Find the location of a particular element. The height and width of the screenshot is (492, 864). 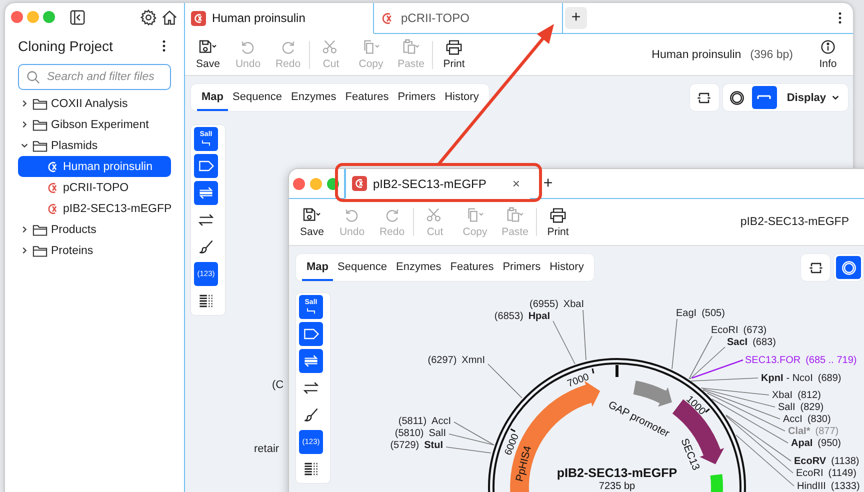

site-label: (6297) XmnI is located at coordinates (456, 360).